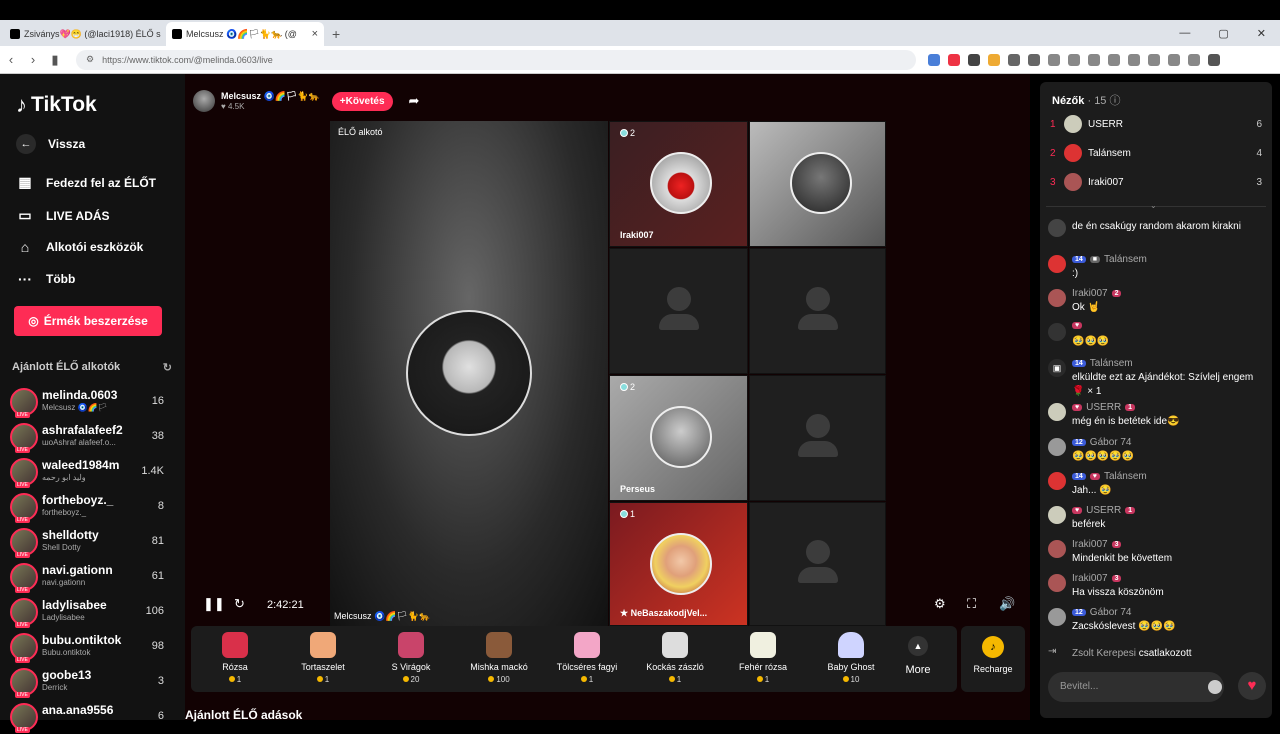  Describe the element at coordinates (1156, 182) in the screenshot. I see `top-viewer: 3 Iraki007 3` at that location.